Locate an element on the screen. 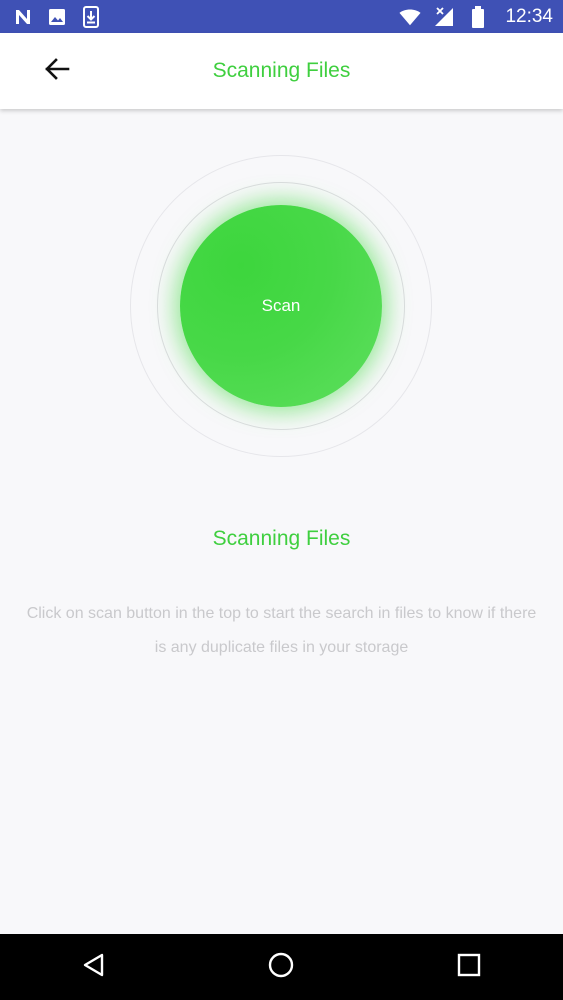  nav-back-button is located at coordinates (94, 967).